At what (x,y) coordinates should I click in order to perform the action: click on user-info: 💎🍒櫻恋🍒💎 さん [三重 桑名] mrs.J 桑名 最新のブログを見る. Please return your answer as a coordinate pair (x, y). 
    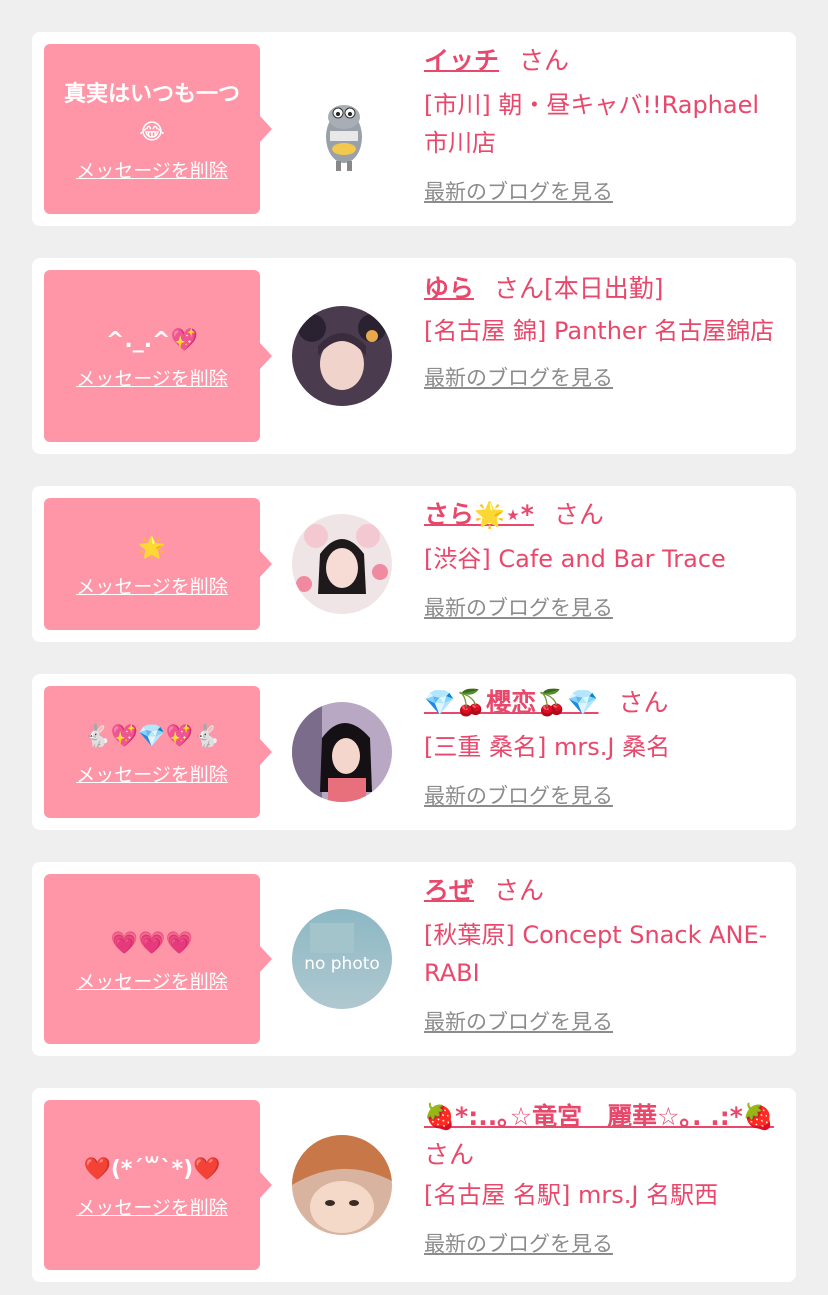
    Looking at the image, I should click on (600, 747).